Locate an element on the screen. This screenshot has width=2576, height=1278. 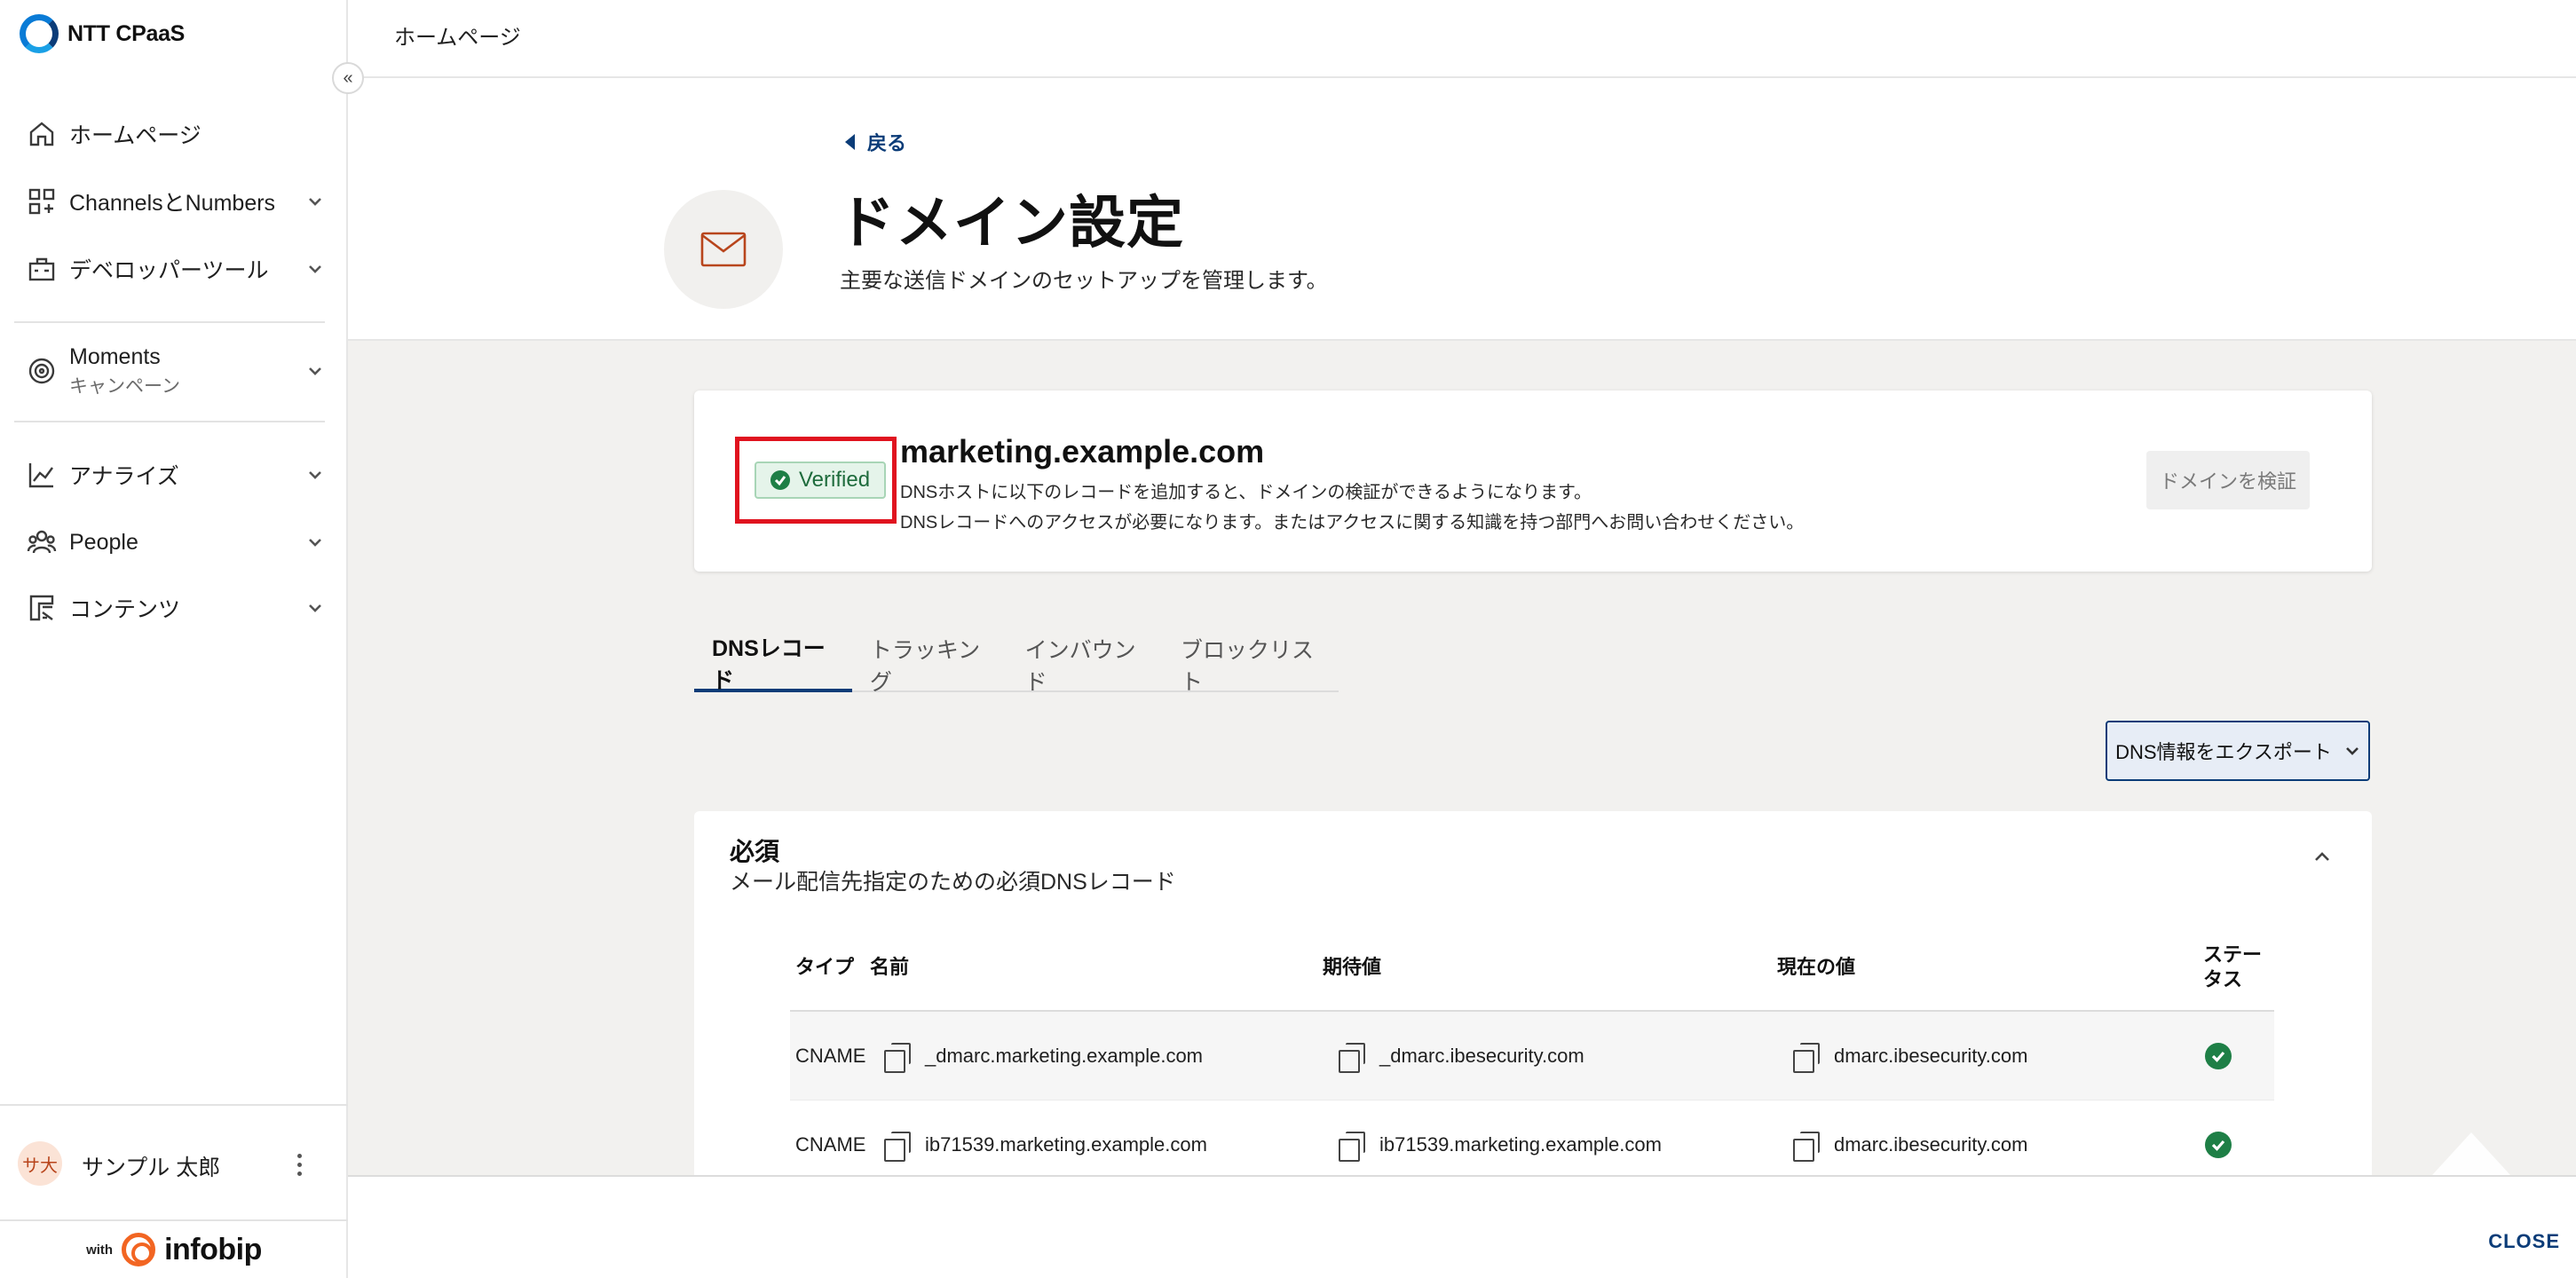
column-header-status: ステー タス is located at coordinates (2232, 967).